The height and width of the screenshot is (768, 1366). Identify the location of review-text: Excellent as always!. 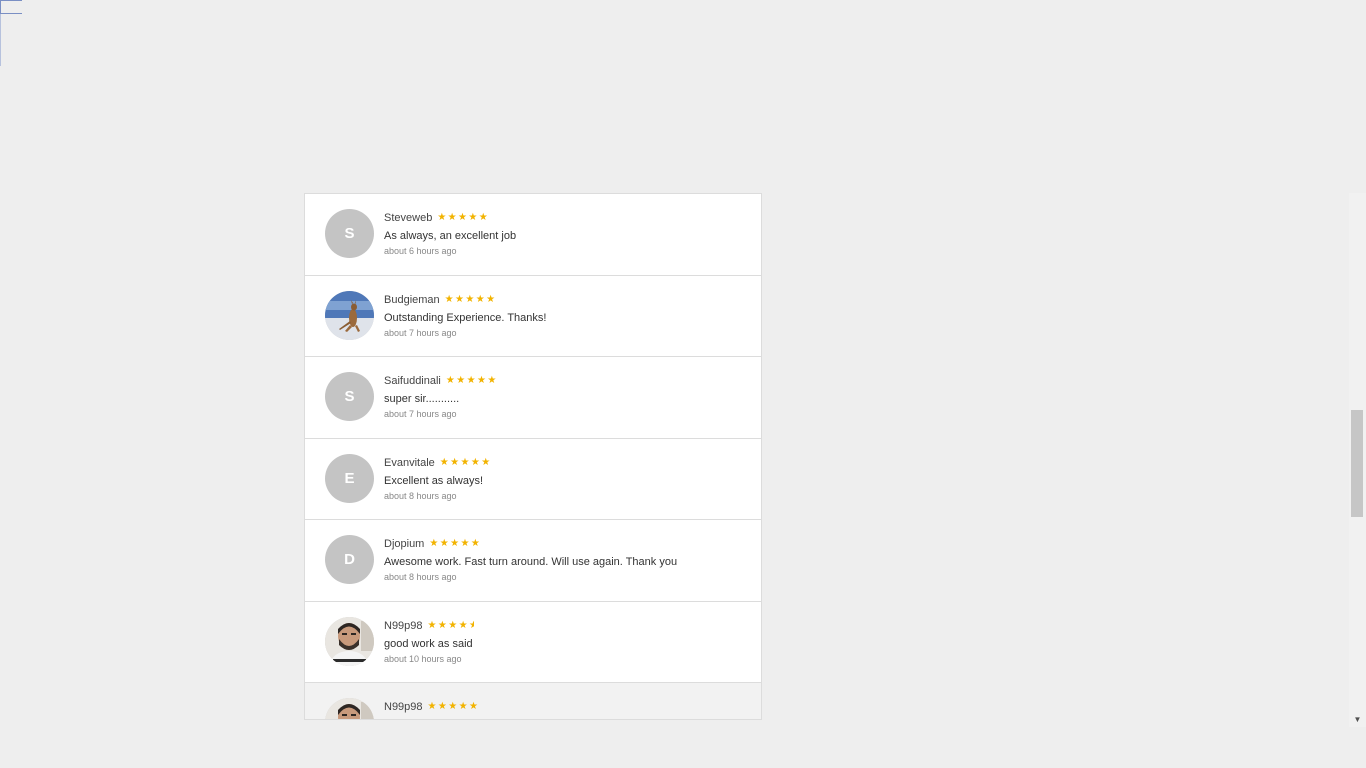
(434, 480).